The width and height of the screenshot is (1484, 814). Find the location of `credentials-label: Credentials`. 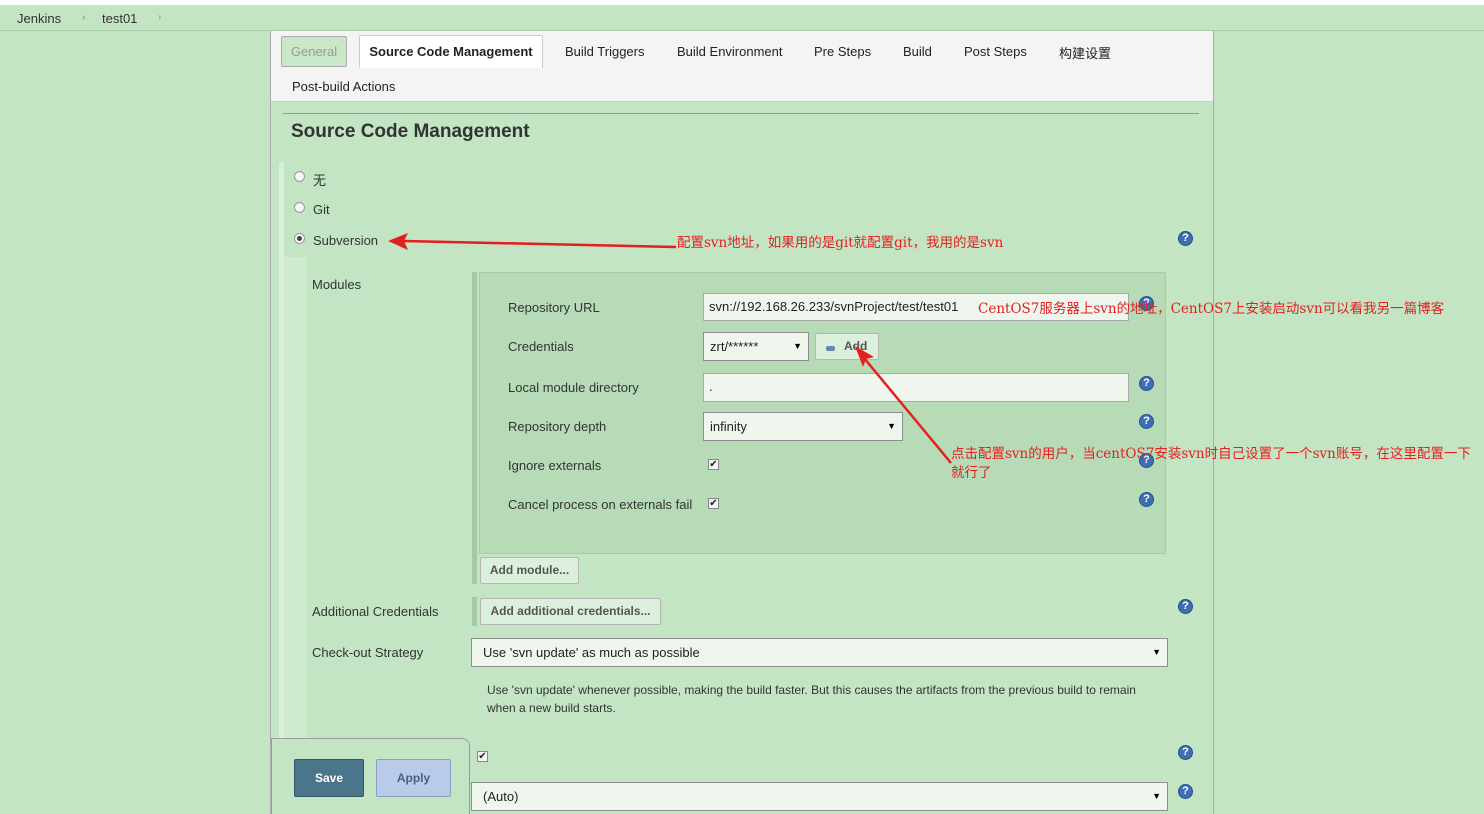

credentials-label: Credentials is located at coordinates (541, 346).